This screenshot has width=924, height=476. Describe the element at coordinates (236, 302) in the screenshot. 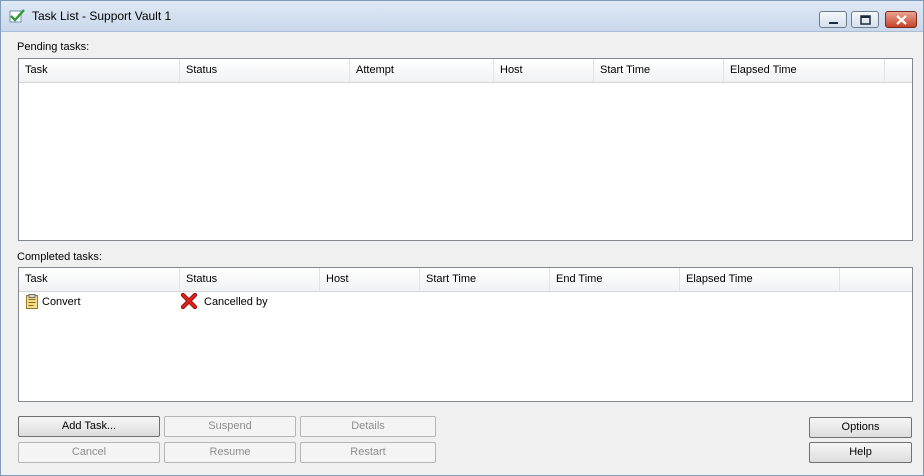

I see `completed-task-status: Cancelled by` at that location.